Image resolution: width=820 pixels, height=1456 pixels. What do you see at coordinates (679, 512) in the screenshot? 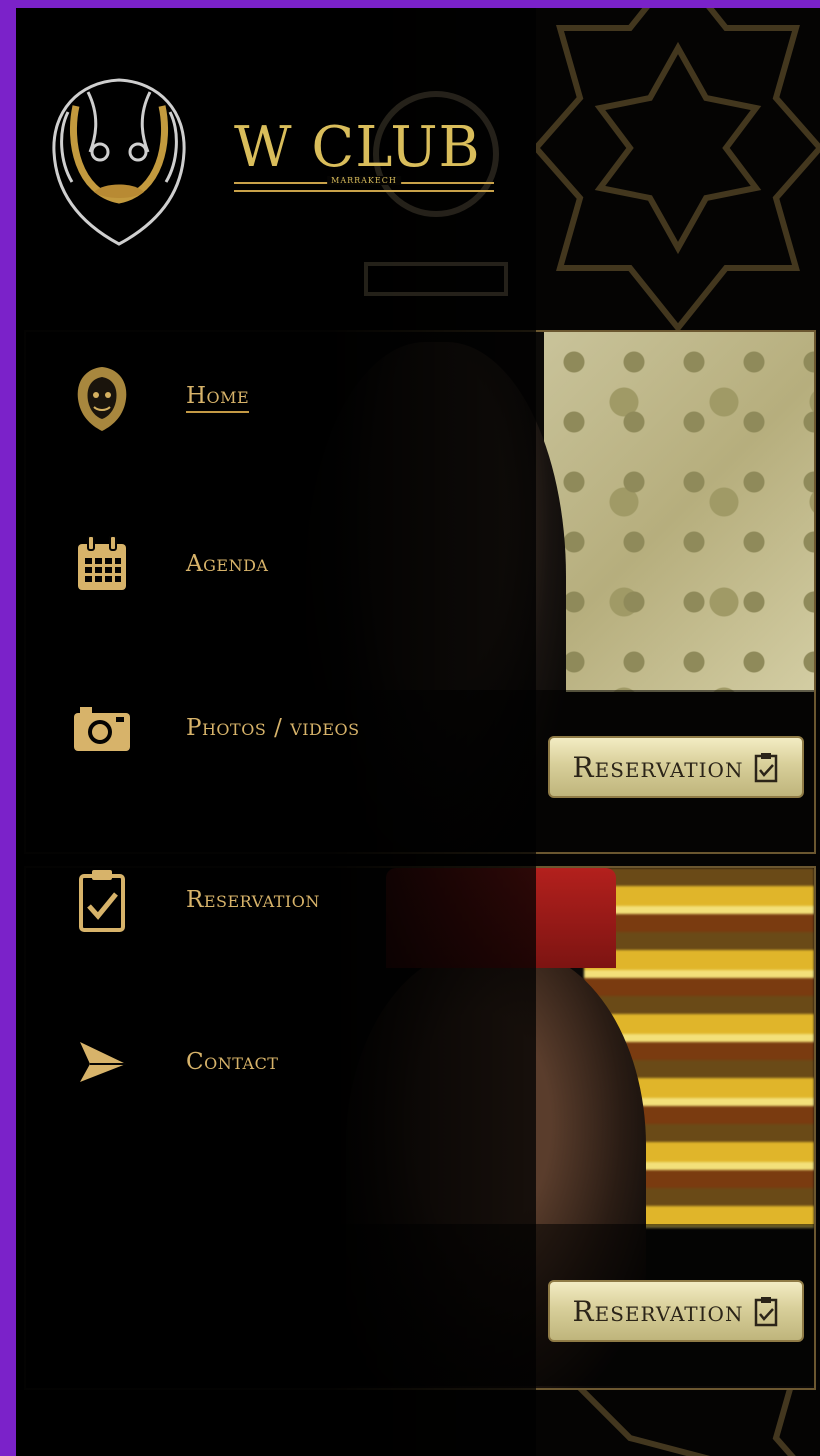
I see `damask-backdrop` at bounding box center [679, 512].